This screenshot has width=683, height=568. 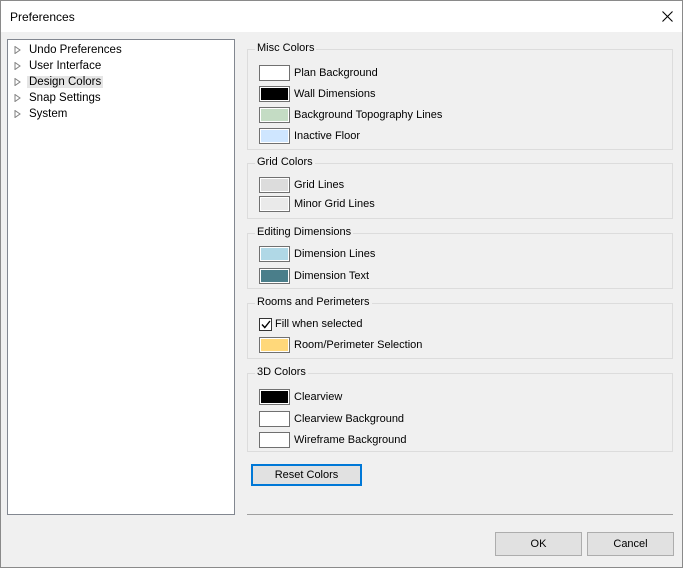 I want to click on checkmark-icon, so click(x=265, y=324).